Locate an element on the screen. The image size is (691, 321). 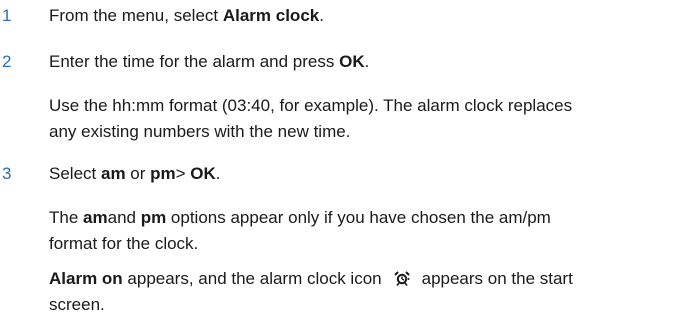
alarm-on-status: Alarm on is located at coordinates (86, 278).